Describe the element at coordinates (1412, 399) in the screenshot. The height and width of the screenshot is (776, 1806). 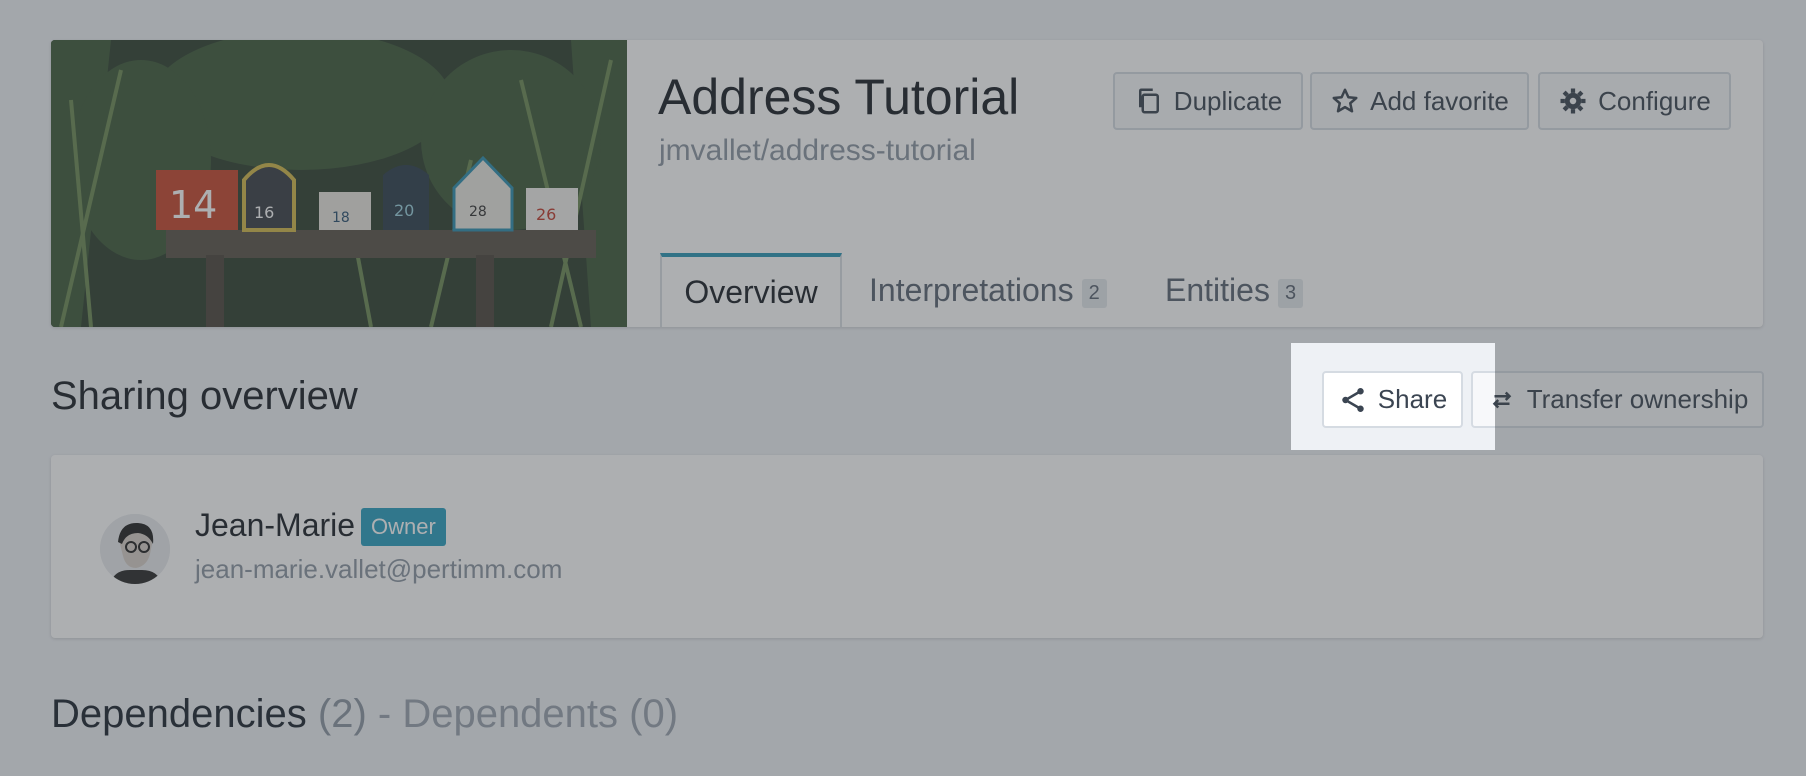
I see `share-label: Share` at that location.